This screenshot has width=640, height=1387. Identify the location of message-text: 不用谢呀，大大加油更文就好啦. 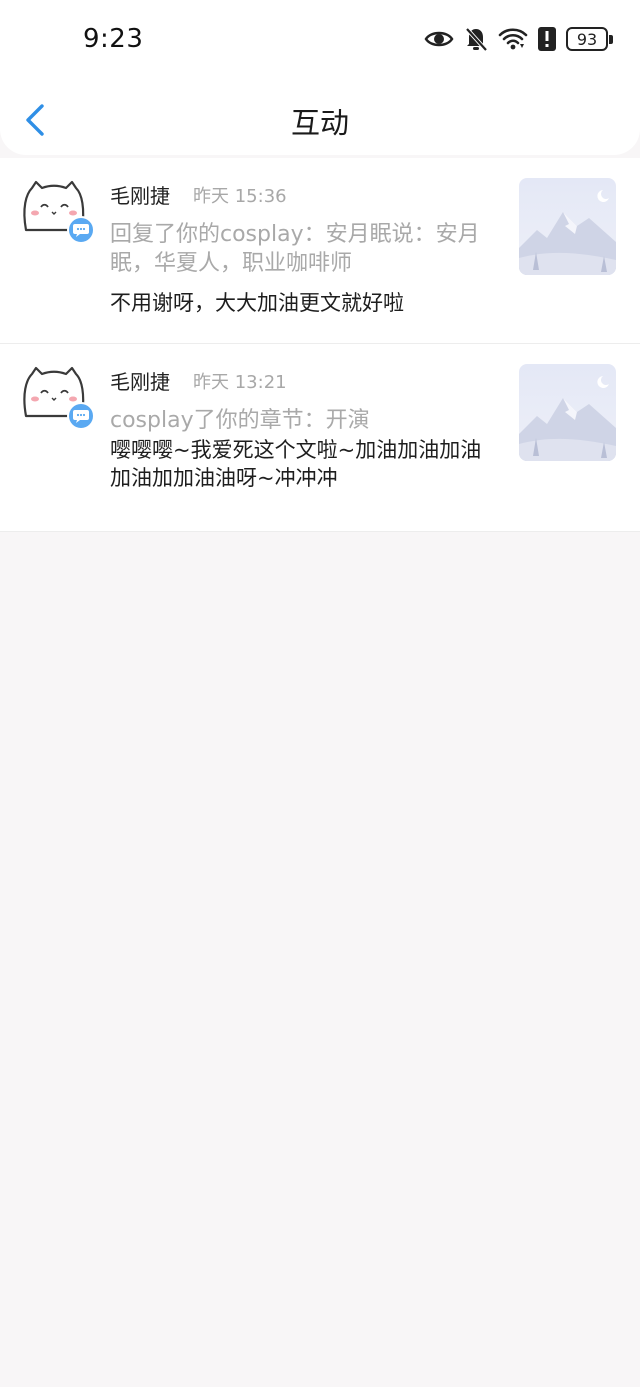
(257, 303).